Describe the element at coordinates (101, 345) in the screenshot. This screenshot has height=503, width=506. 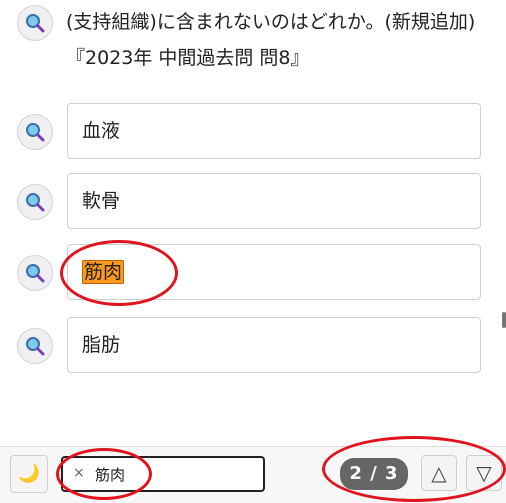
I see `option-label: 脂肪` at that location.